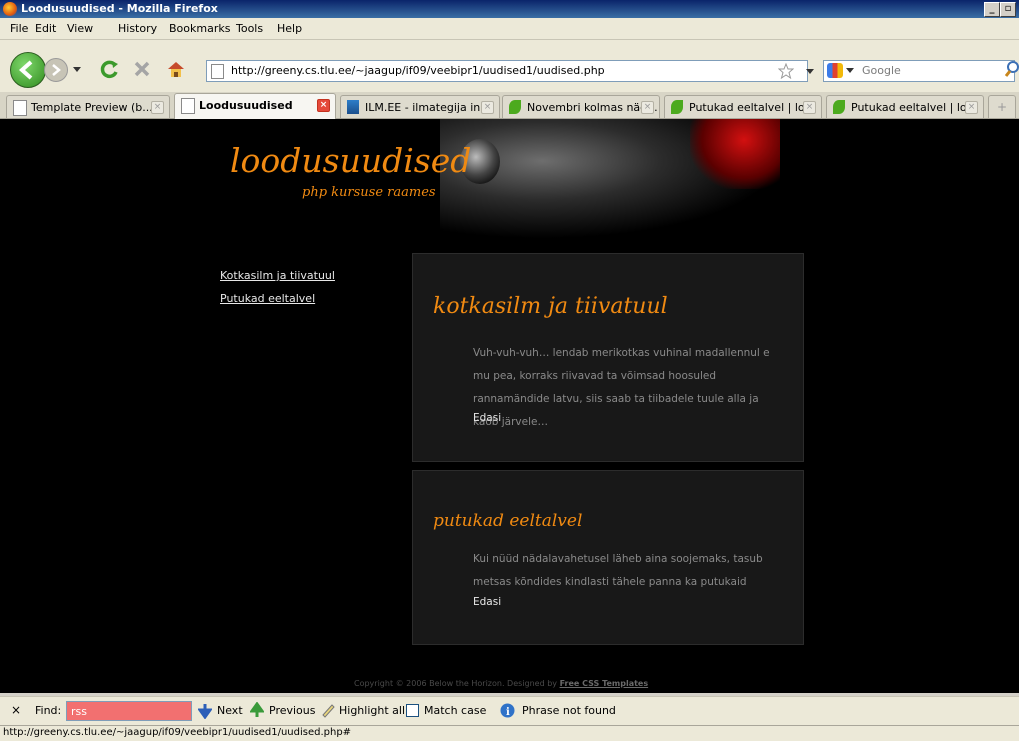 The height and width of the screenshot is (741, 1019). Describe the element at coordinates (246, 105) in the screenshot. I see `tab-label: Loodusuudised` at that location.